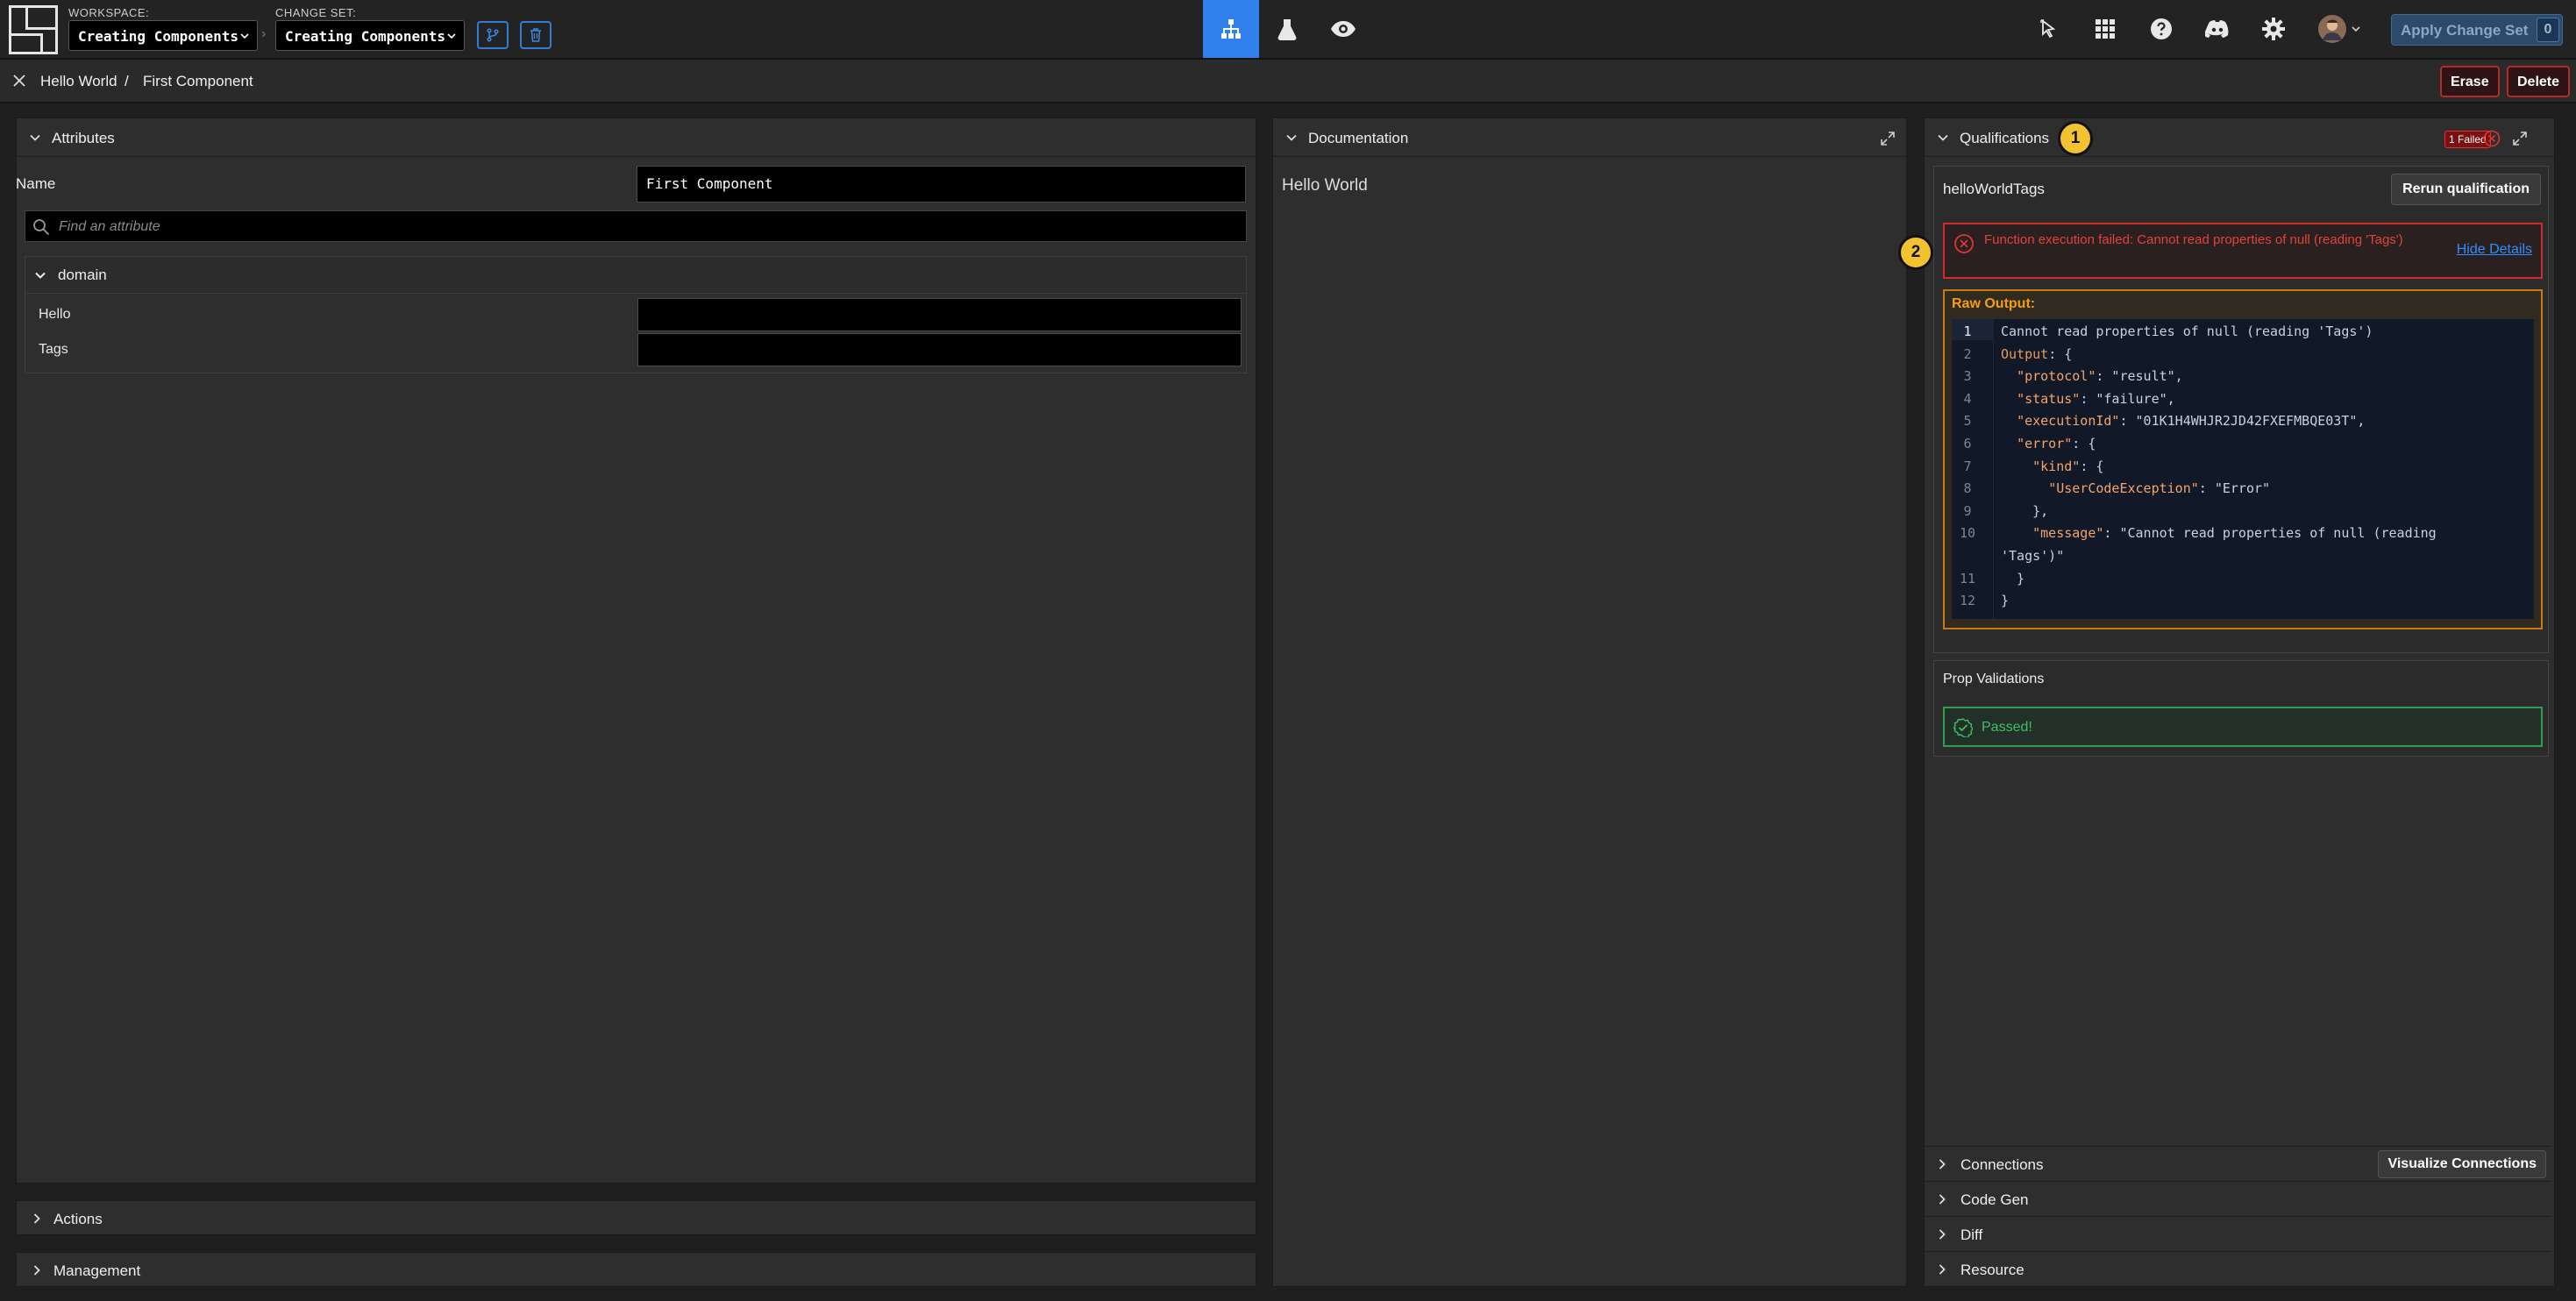 This screenshot has width=2576, height=1301. Describe the element at coordinates (2105, 29) in the screenshot. I see `grid-icon` at that location.